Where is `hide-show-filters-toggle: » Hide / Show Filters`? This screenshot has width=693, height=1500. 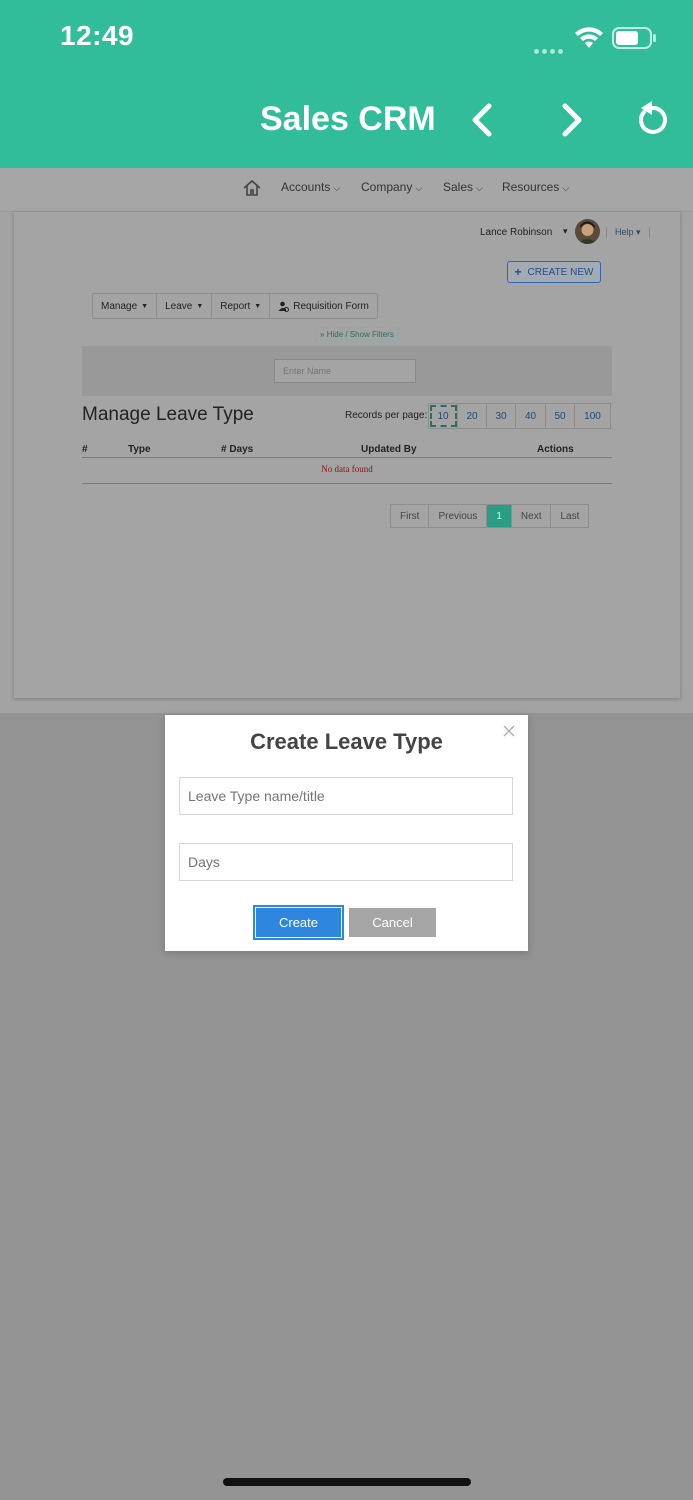
hide-show-filters-toggle: » Hide / Show Filters is located at coordinates (357, 334).